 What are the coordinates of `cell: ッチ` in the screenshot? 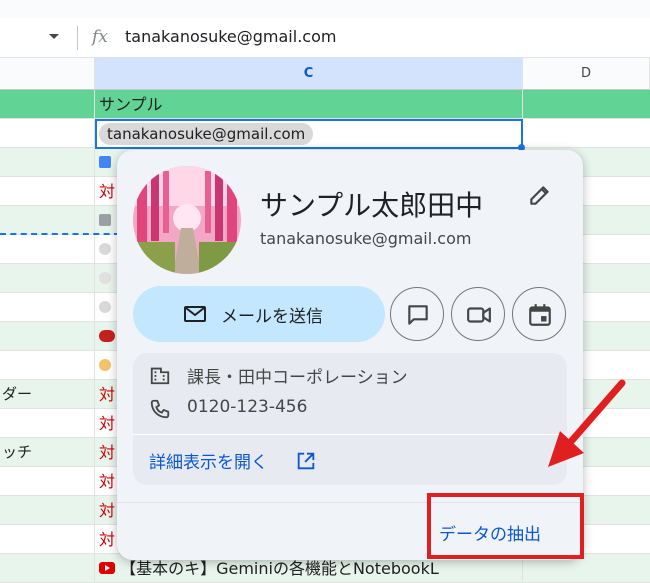 It's located at (47, 452).